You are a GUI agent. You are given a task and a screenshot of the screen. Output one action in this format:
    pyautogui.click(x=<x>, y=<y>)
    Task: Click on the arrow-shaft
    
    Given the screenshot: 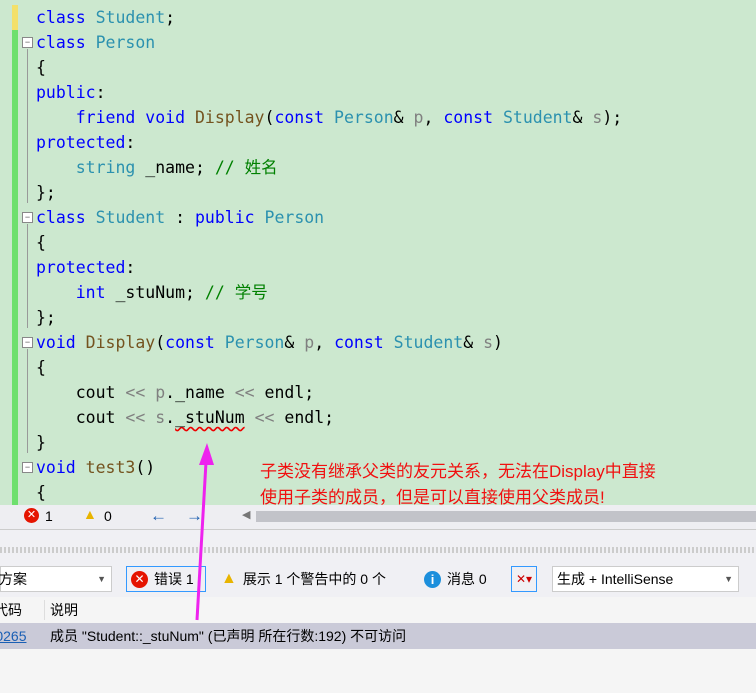 What is the action you would take?
    pyautogui.click(x=201, y=541)
    